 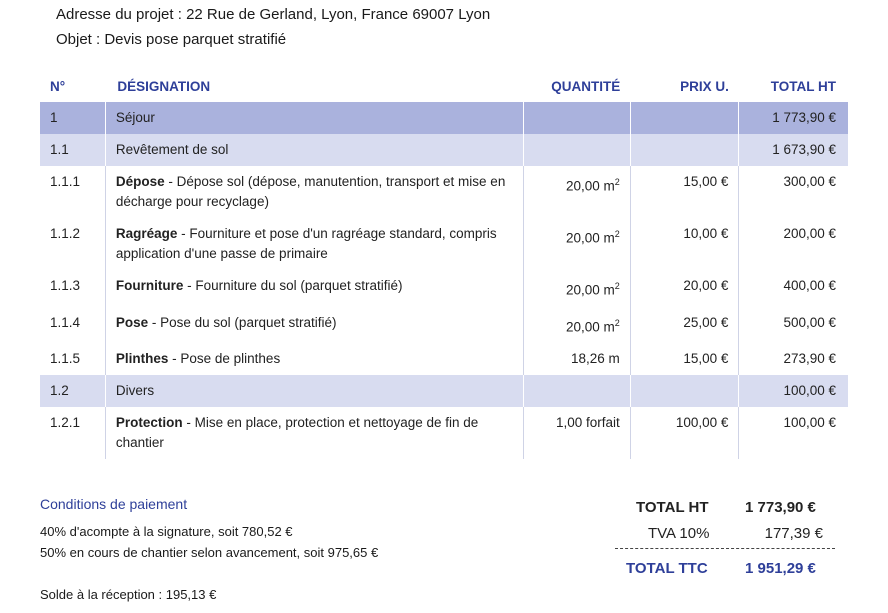 What do you see at coordinates (132, 322) in the screenshot?
I see `item-title: Pose` at bounding box center [132, 322].